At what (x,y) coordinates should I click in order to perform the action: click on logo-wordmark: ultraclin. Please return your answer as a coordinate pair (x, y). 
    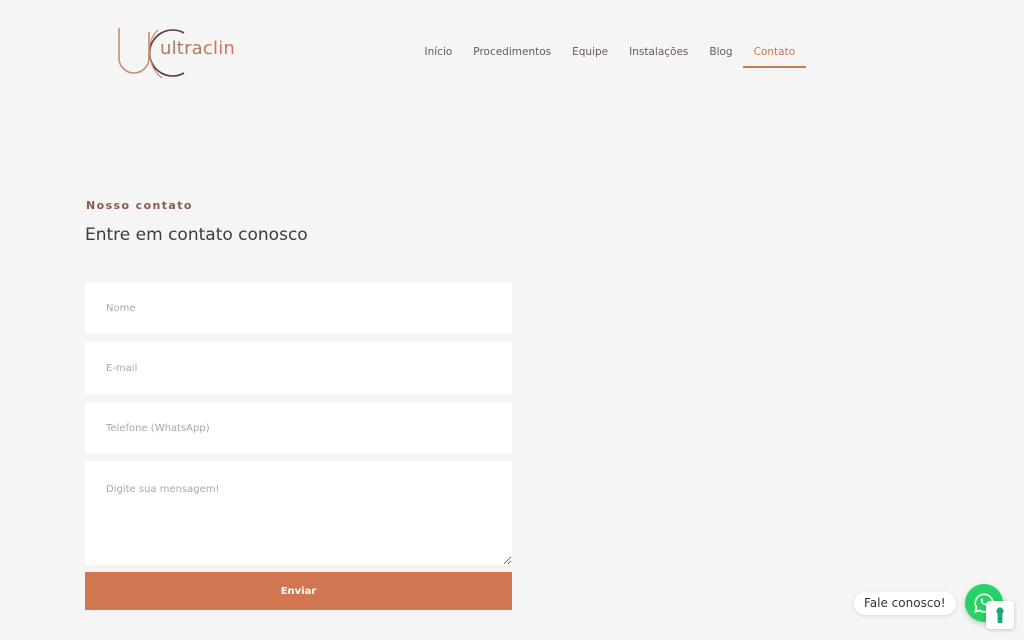
    Looking at the image, I should click on (197, 48).